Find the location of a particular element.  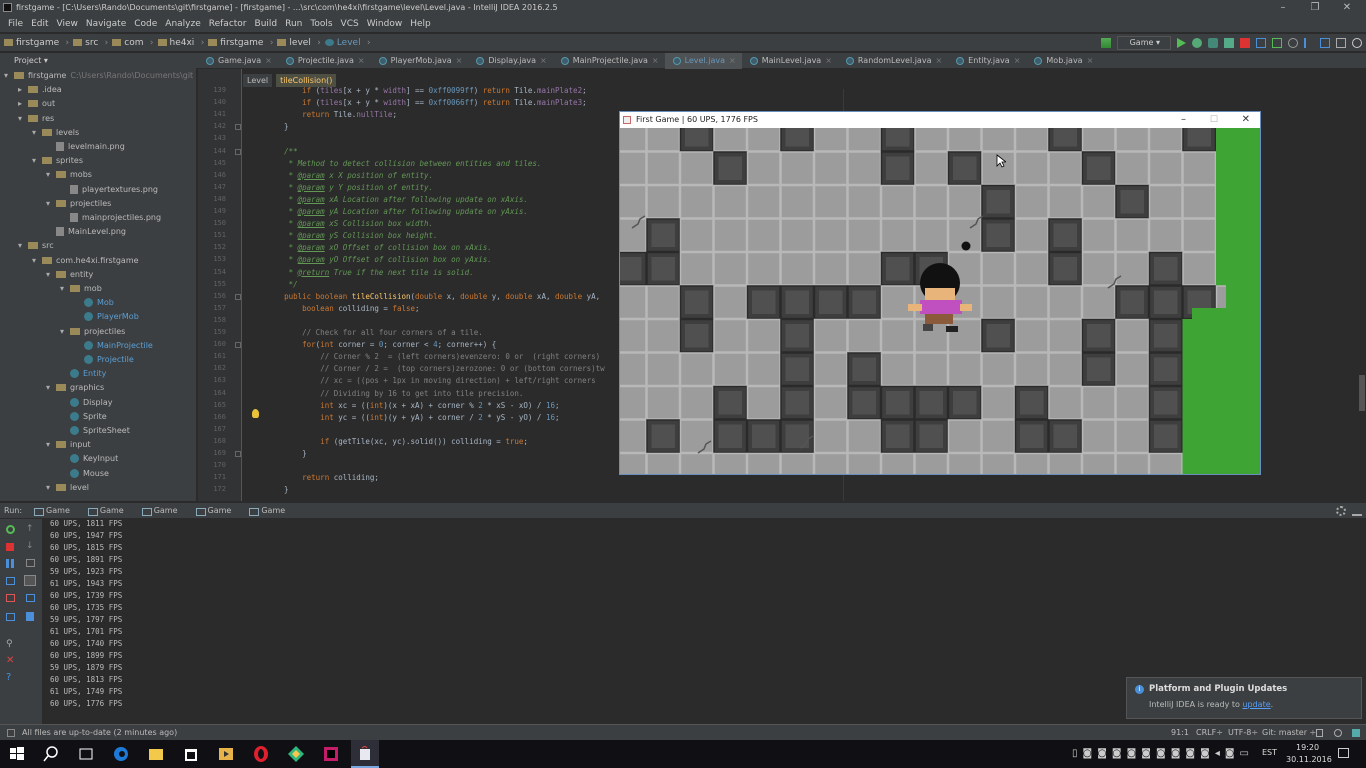

project-panel-header: Project ▾ is located at coordinates (98, 61).